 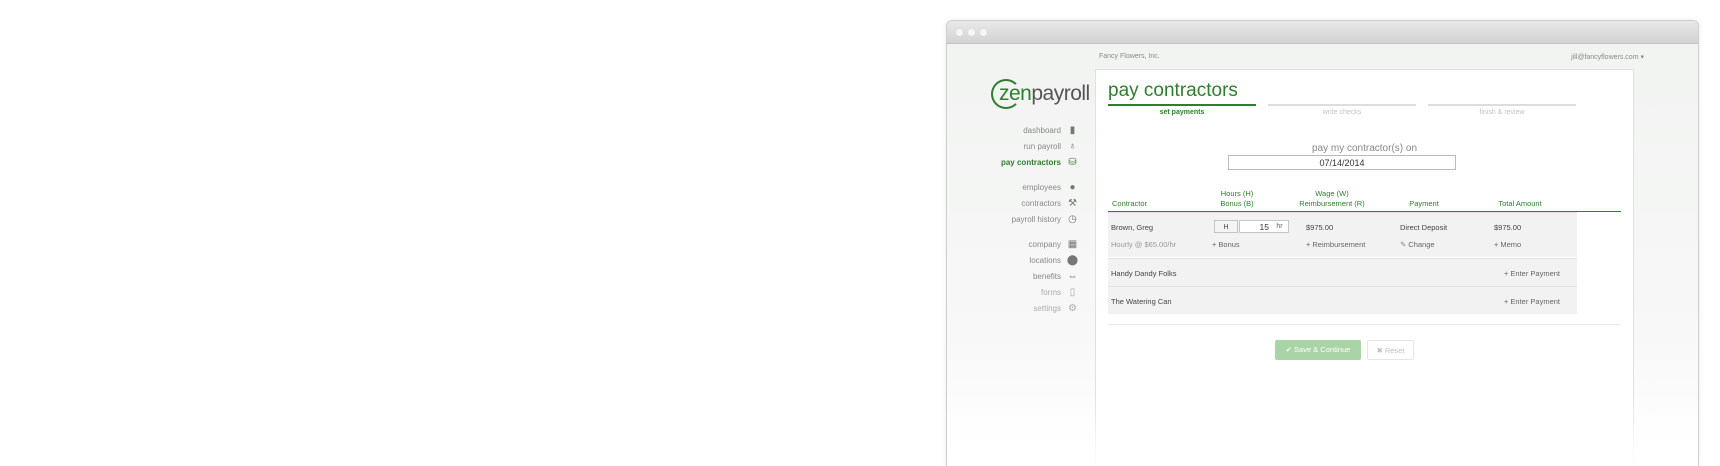 I want to click on sidebar-item-company: company ▦, so click(x=1053, y=244).